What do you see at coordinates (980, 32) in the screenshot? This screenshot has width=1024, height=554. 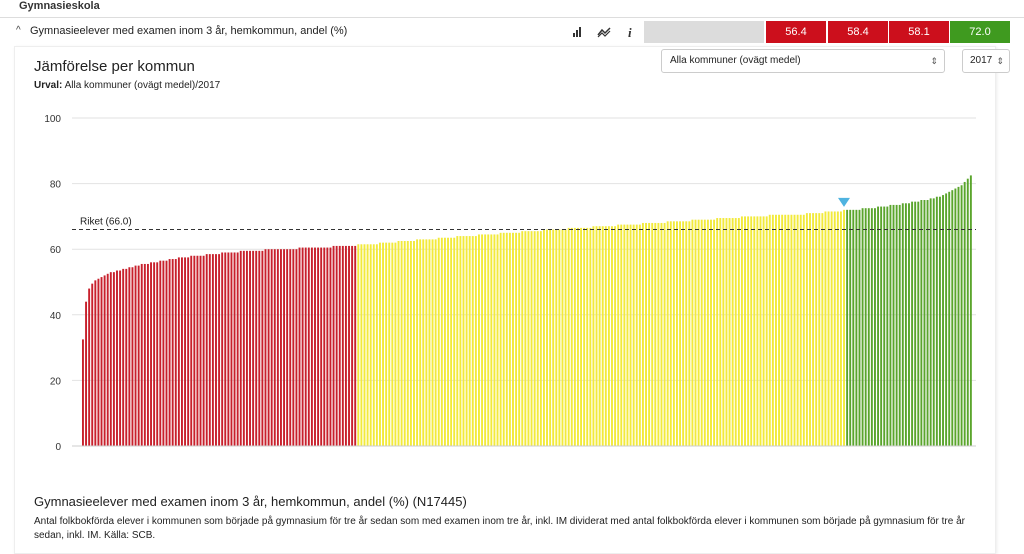 I see `value-cell-4: 72.0` at bounding box center [980, 32].